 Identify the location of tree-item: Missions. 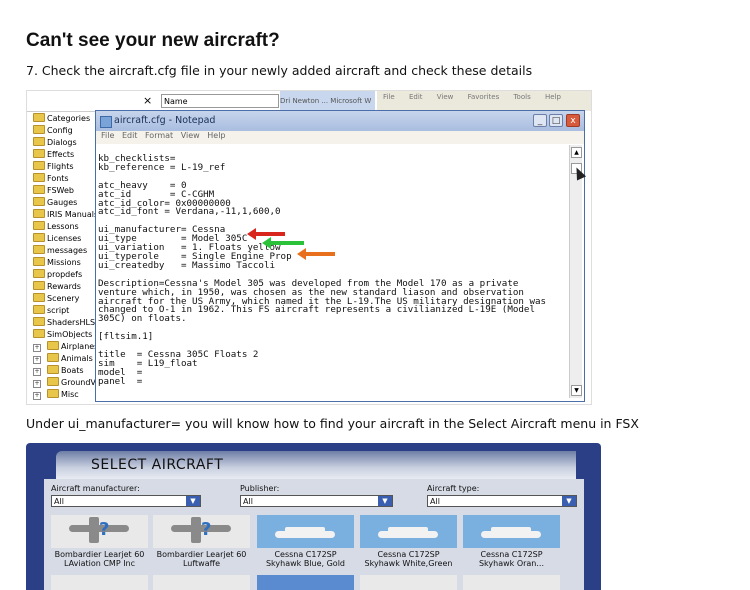
(62, 263).